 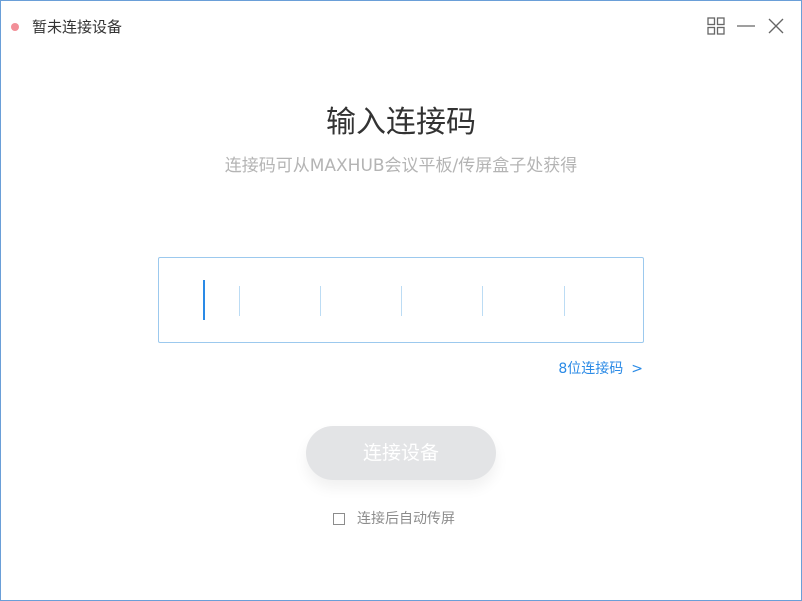 I want to click on eight-digit-code-link: 8位连接码 >, so click(x=600, y=369).